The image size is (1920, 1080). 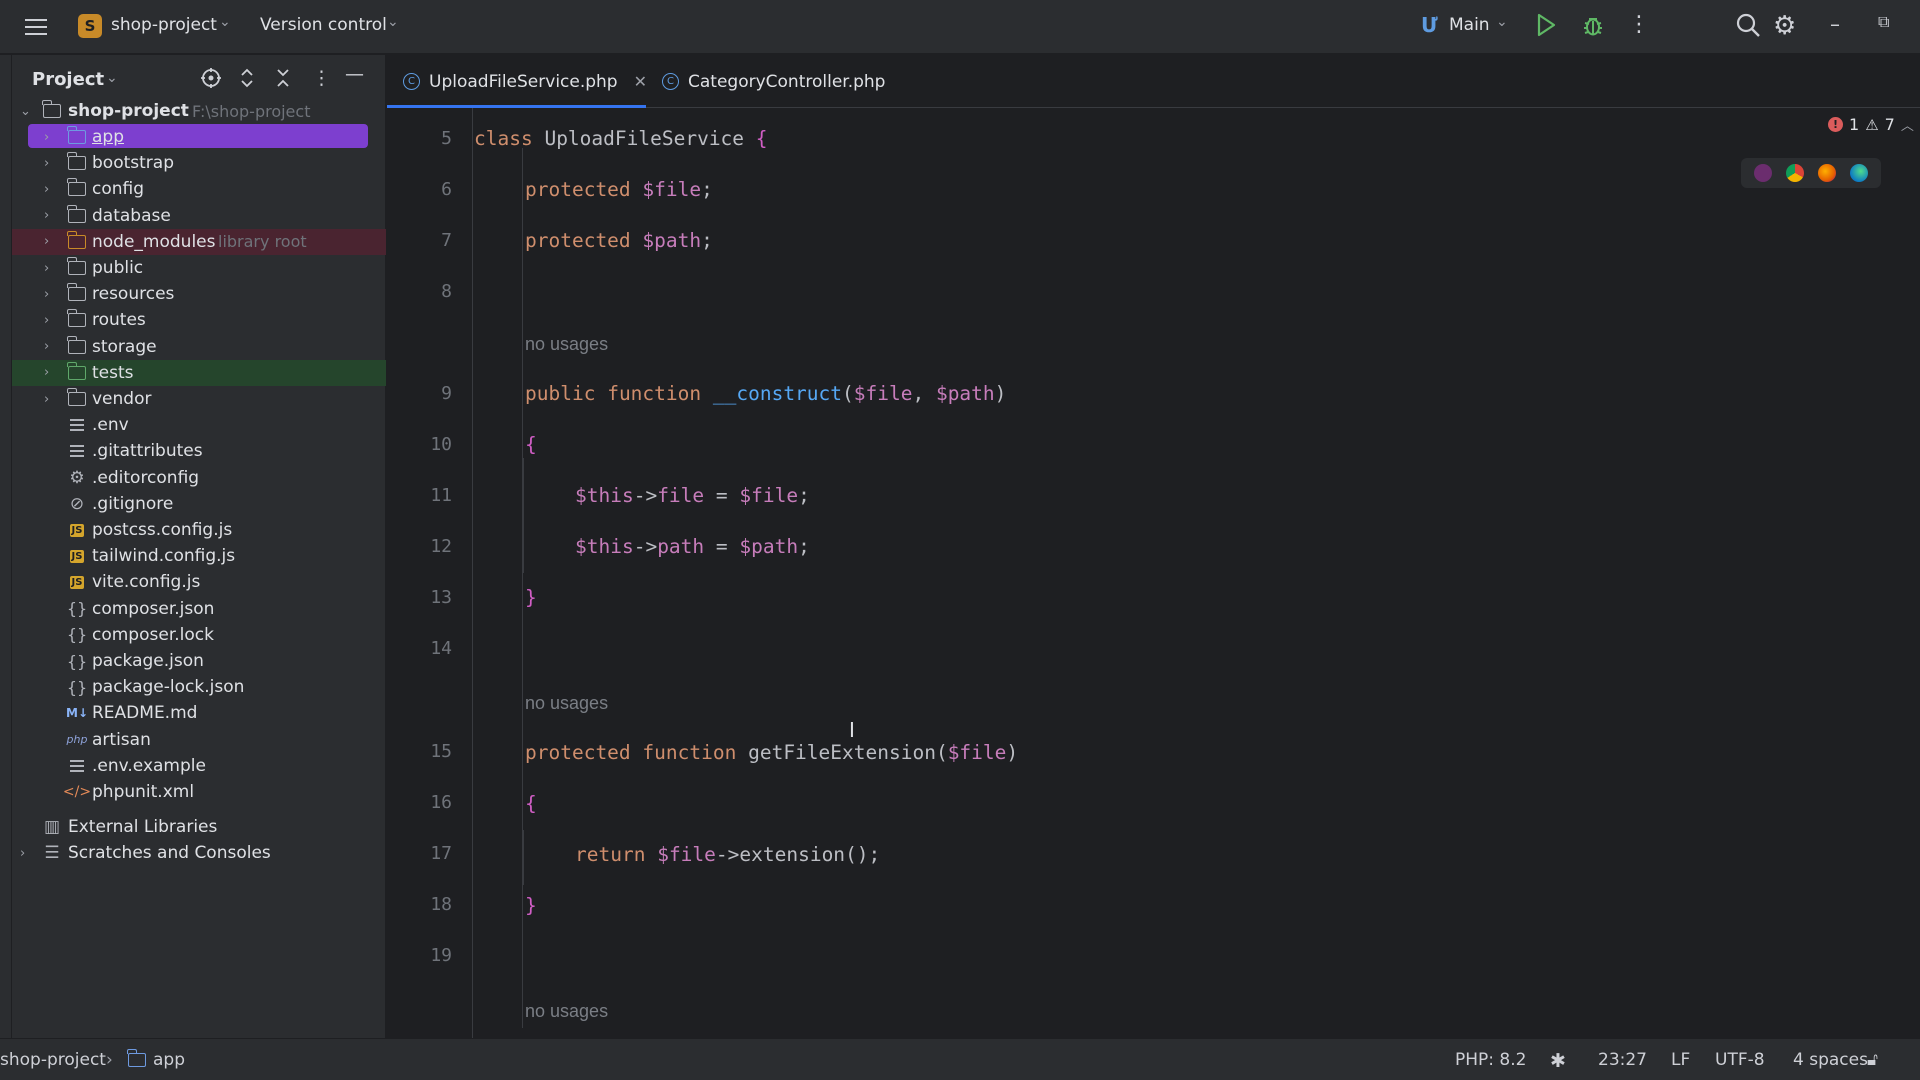 What do you see at coordinates (199, 766) in the screenshot?
I see `tree-item-env-example: .env.example` at bounding box center [199, 766].